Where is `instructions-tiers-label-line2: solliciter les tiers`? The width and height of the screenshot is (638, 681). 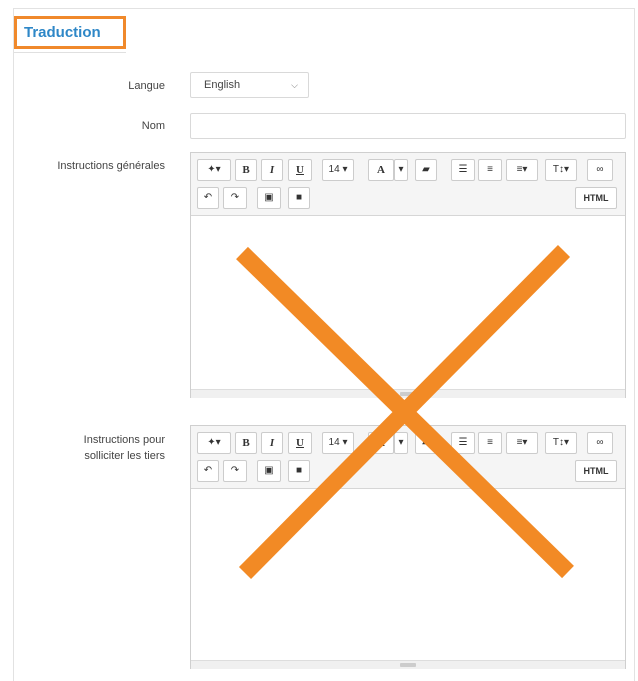
instructions-tiers-label-line2: solliciter les tiers is located at coordinates (124, 456).